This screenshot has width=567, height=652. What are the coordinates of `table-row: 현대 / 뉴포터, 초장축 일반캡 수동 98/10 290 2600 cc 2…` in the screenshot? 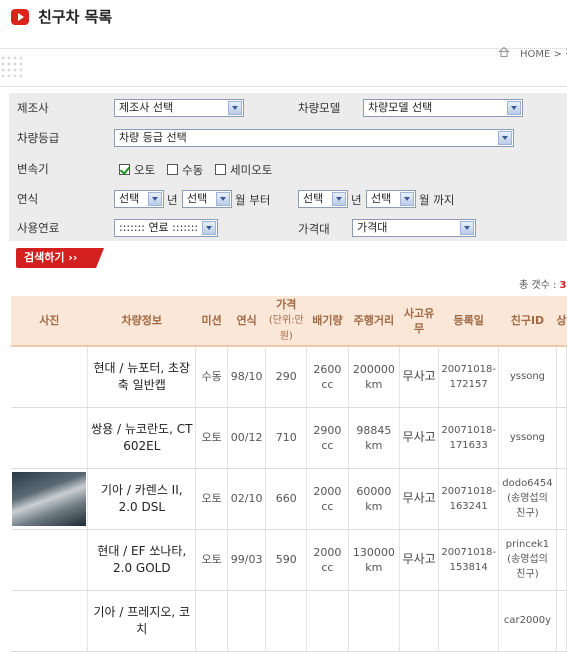 It's located at (289, 377).